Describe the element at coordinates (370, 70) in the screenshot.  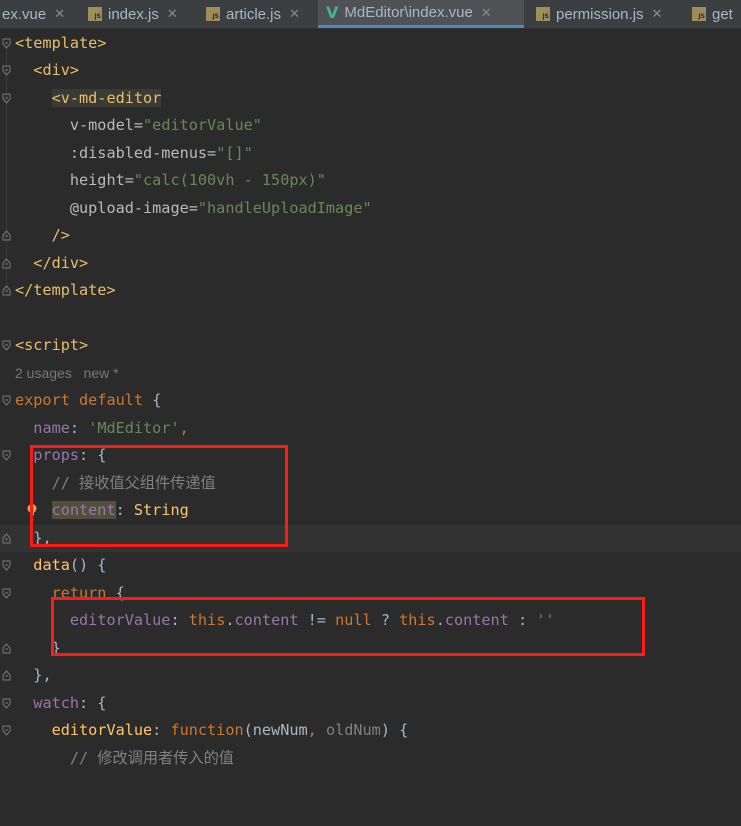
I see `code-line: <div>` at that location.